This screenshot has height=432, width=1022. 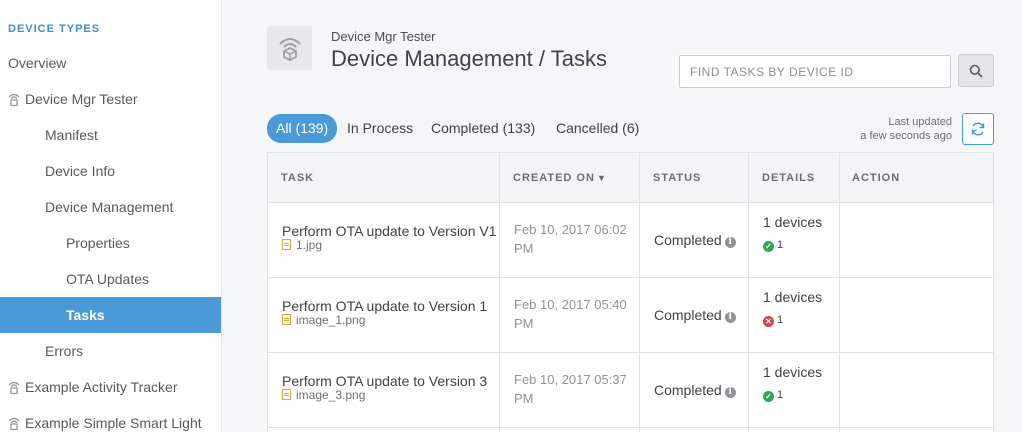 I want to click on sidebar-item-label: Errors, so click(x=64, y=351).